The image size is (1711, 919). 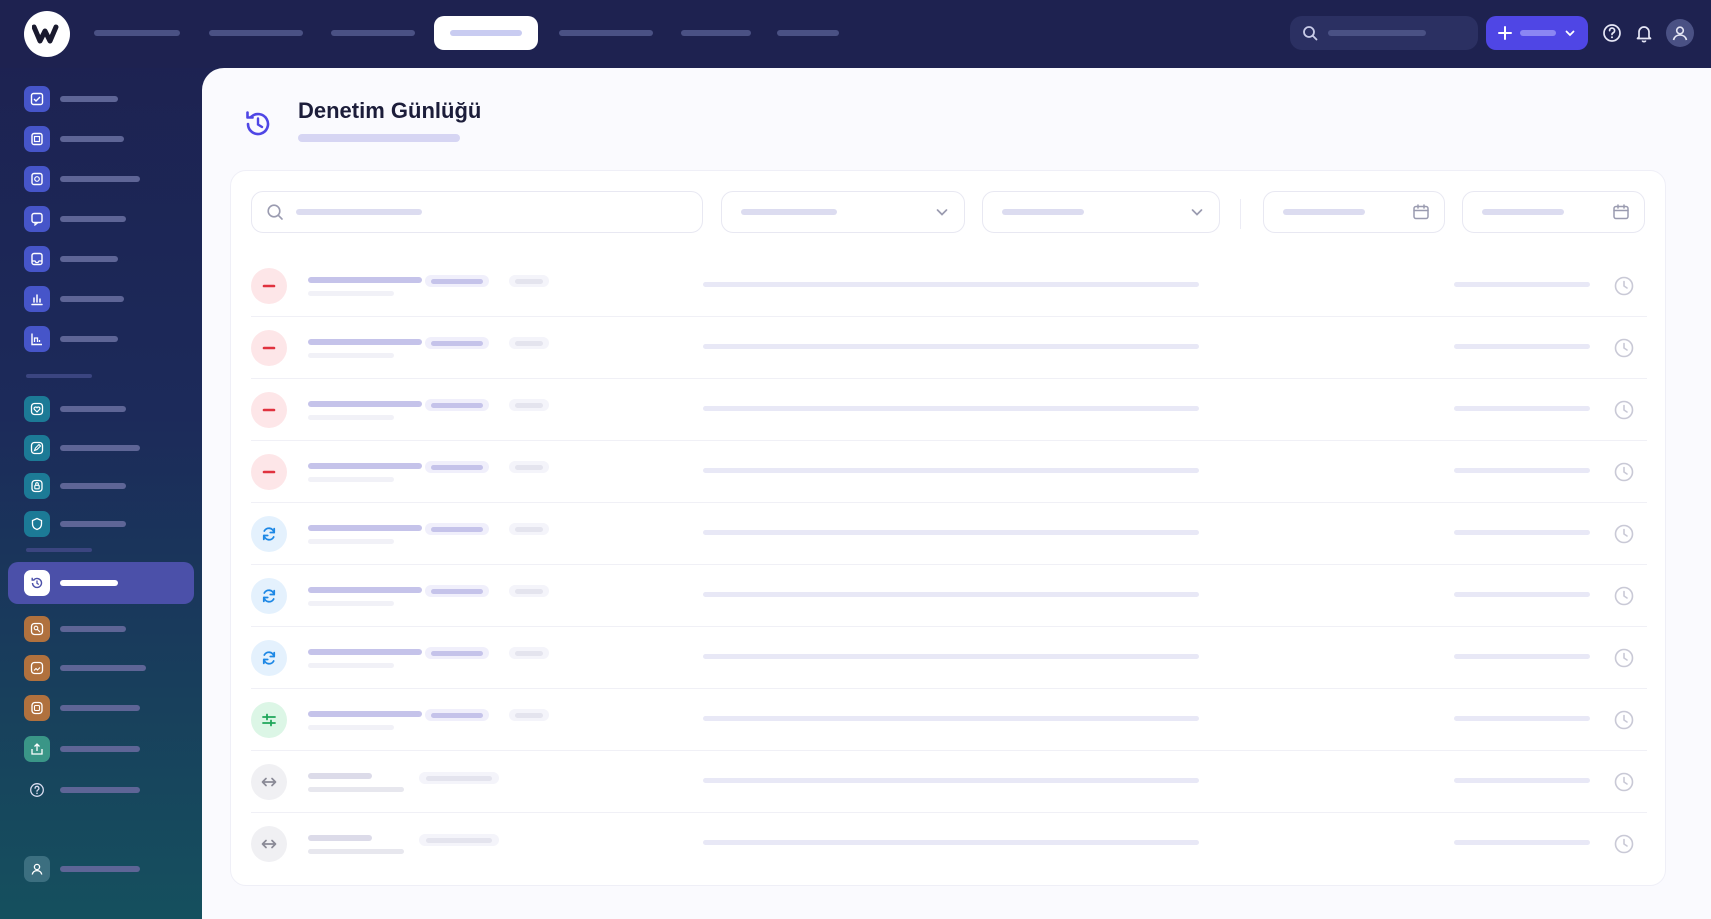 I want to click on global-search-input, so click(x=1384, y=33).